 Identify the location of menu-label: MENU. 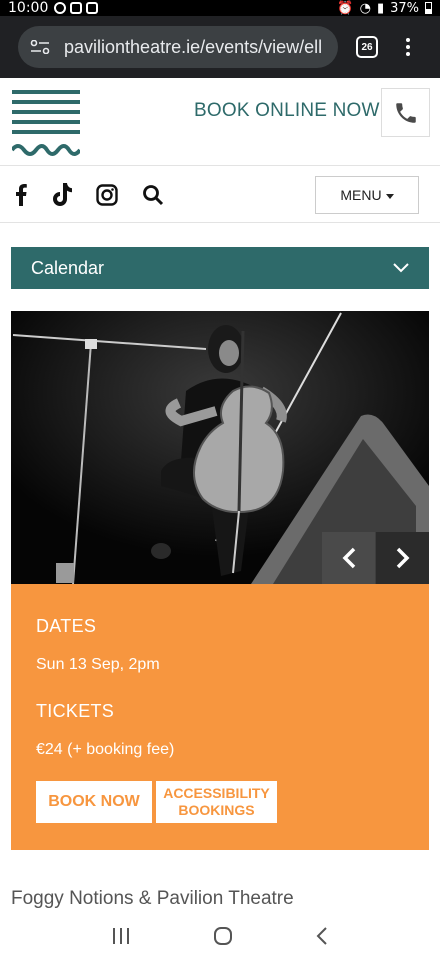
(361, 195).